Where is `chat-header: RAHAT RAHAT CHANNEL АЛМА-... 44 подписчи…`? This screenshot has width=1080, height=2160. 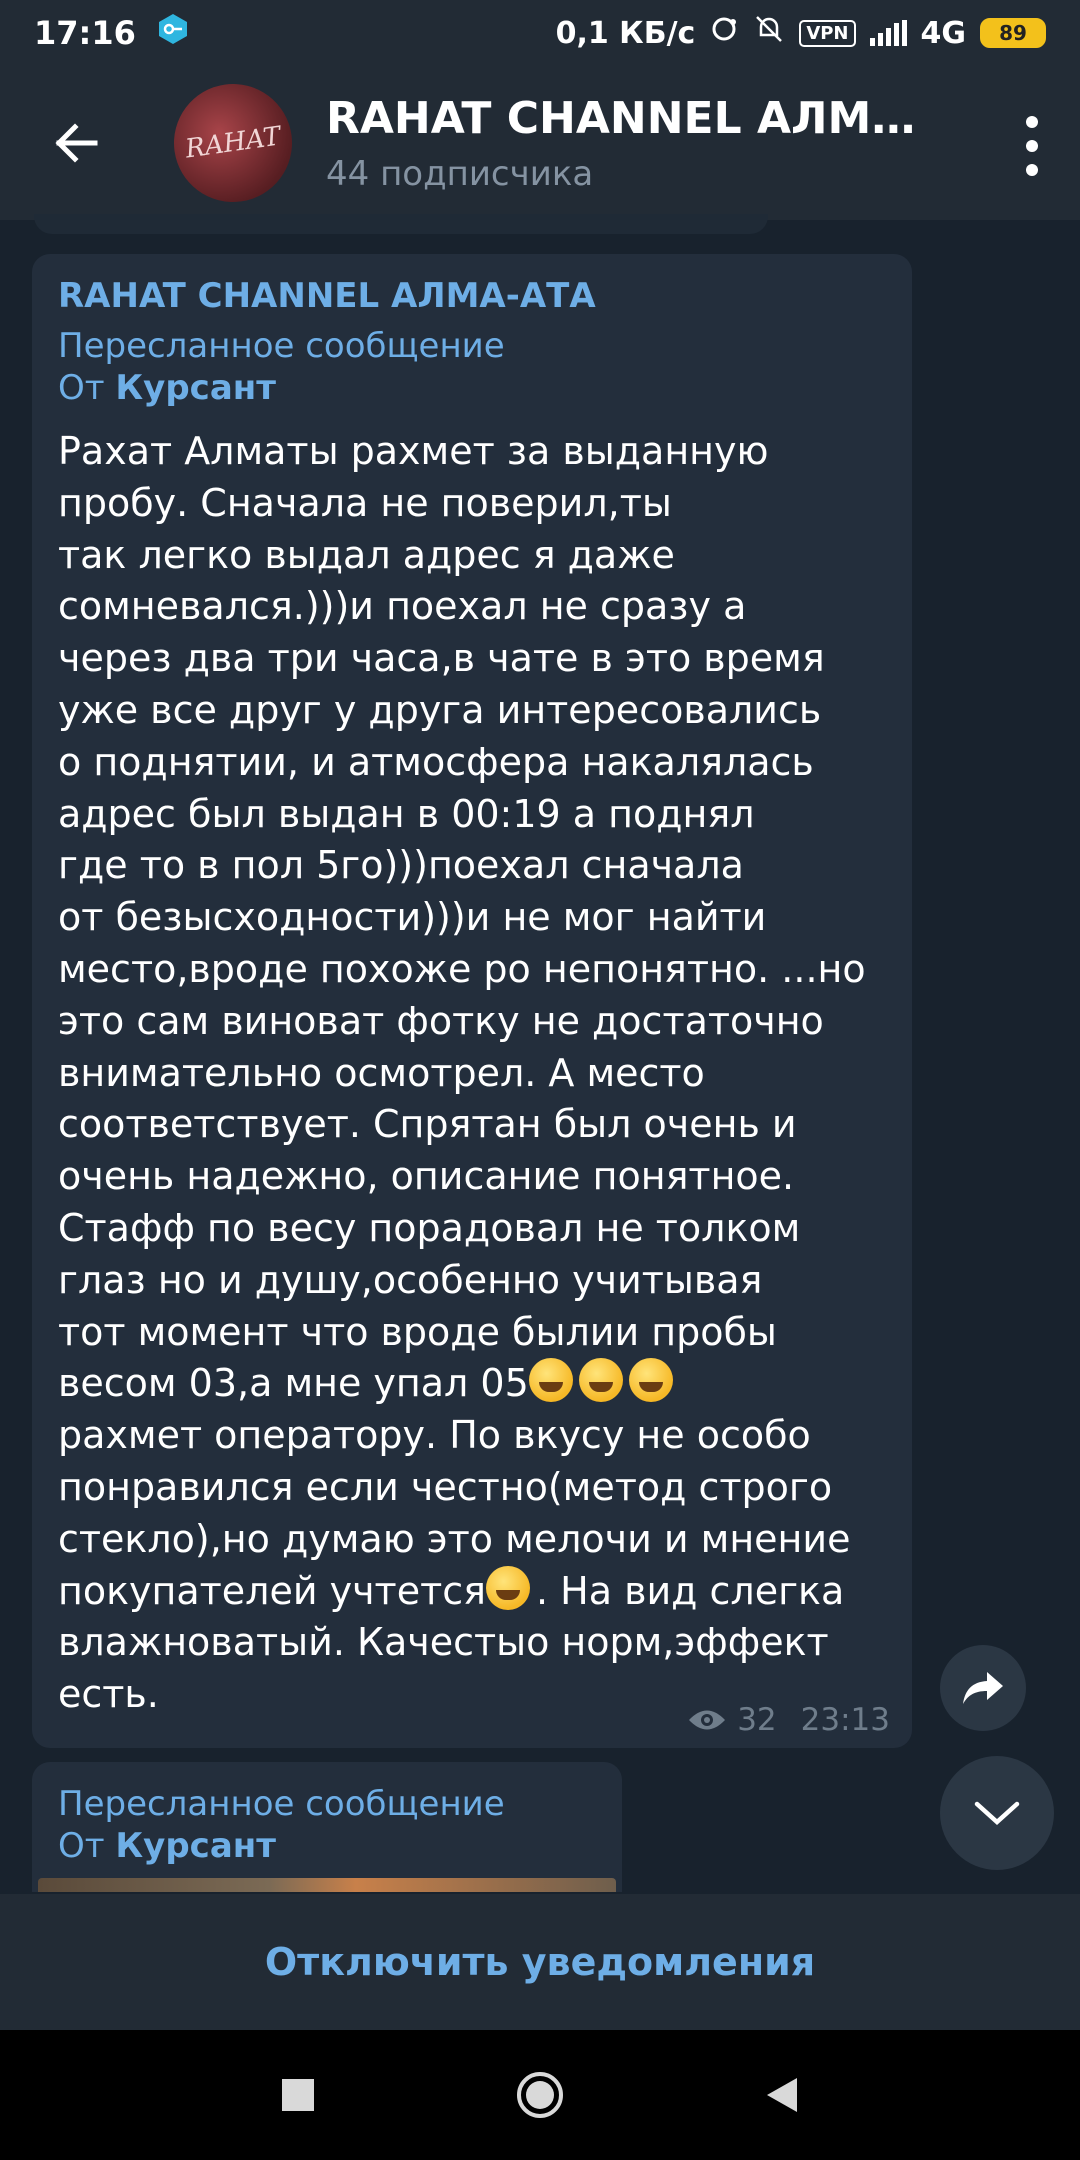
chat-header: RAHAT RAHAT CHANNEL АЛМА-... 44 подписчи… is located at coordinates (540, 143).